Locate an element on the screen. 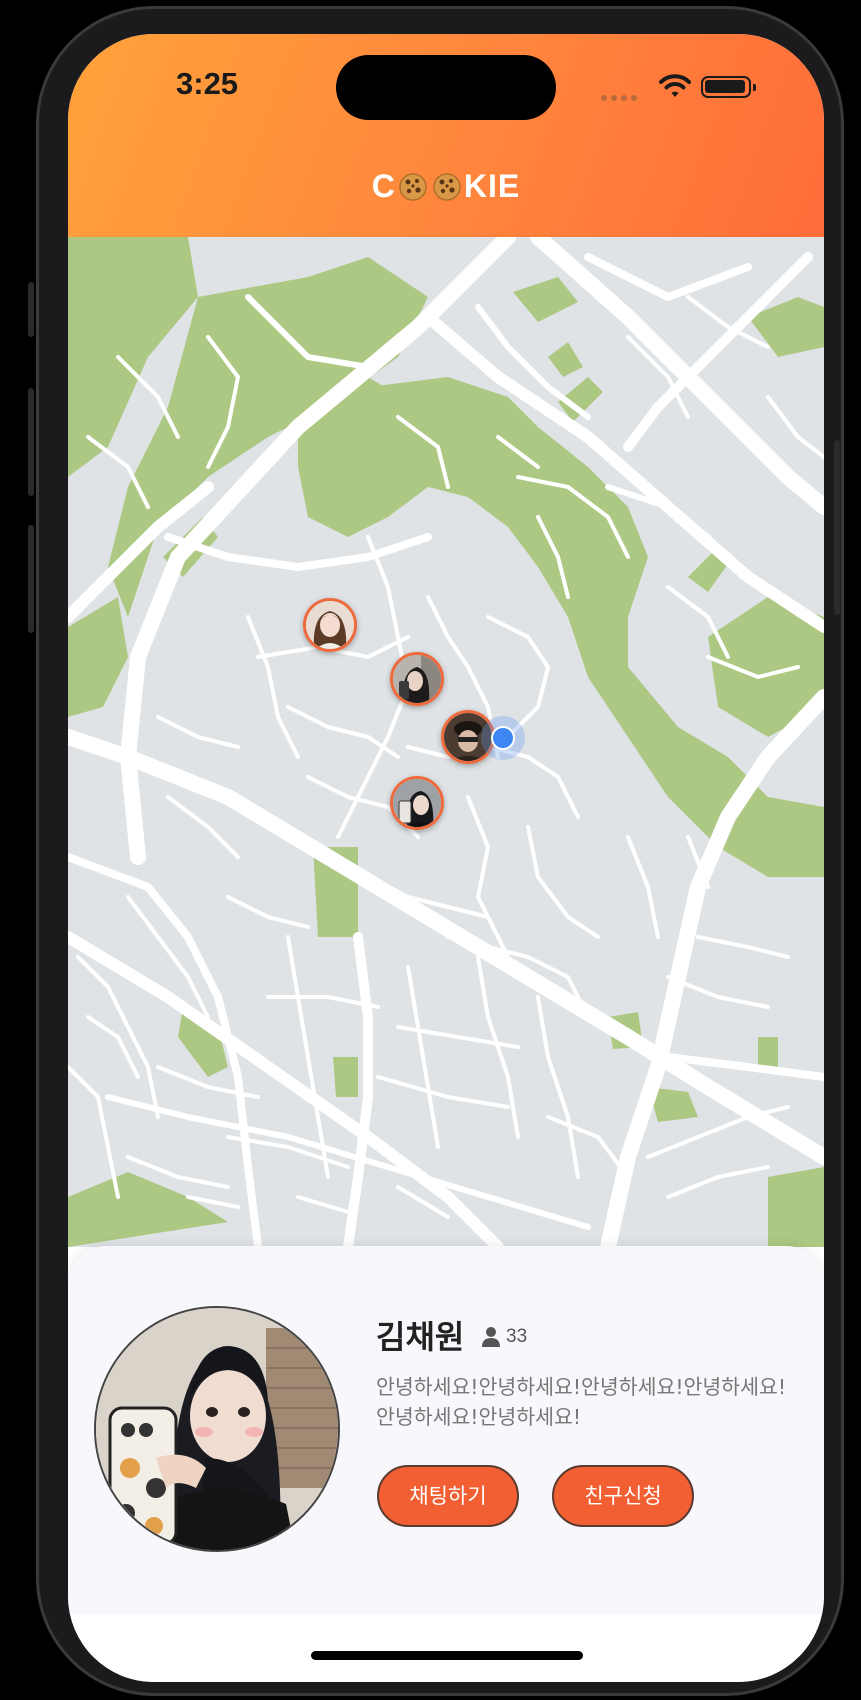 Image resolution: width=861 pixels, height=1700 pixels. profile-name: 김채원 is located at coordinates (420, 1337).